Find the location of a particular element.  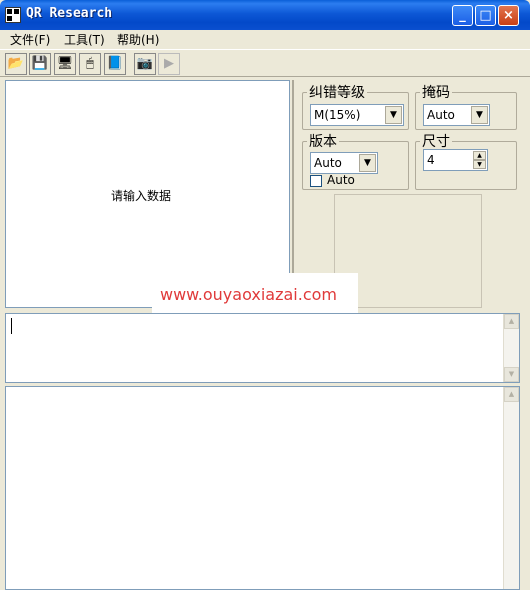

version-label: 版本 is located at coordinates (323, 142).